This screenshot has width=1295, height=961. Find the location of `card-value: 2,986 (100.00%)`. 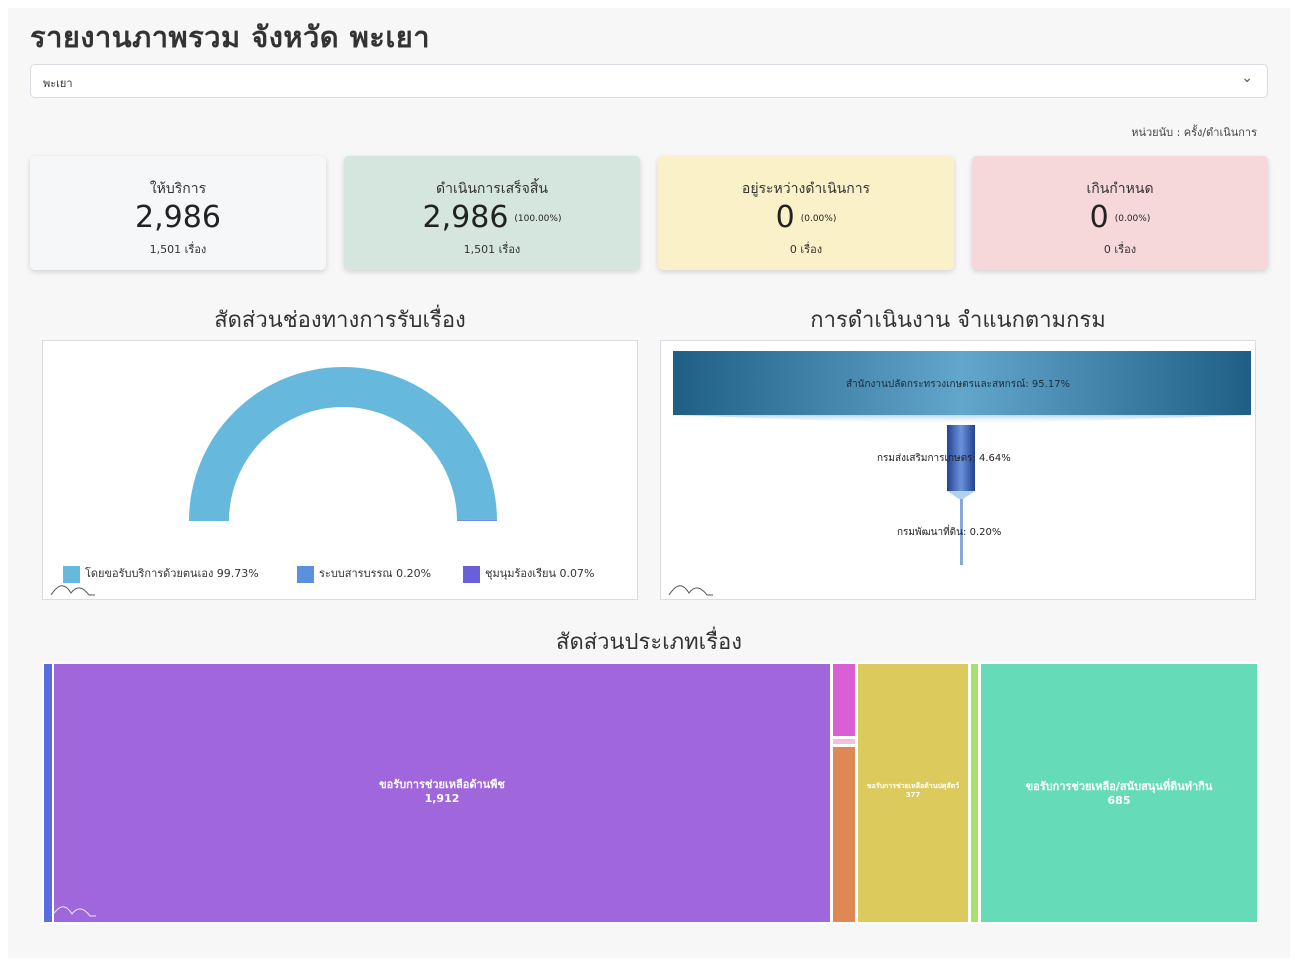

card-value: 2,986 (100.00%) is located at coordinates (492, 217).